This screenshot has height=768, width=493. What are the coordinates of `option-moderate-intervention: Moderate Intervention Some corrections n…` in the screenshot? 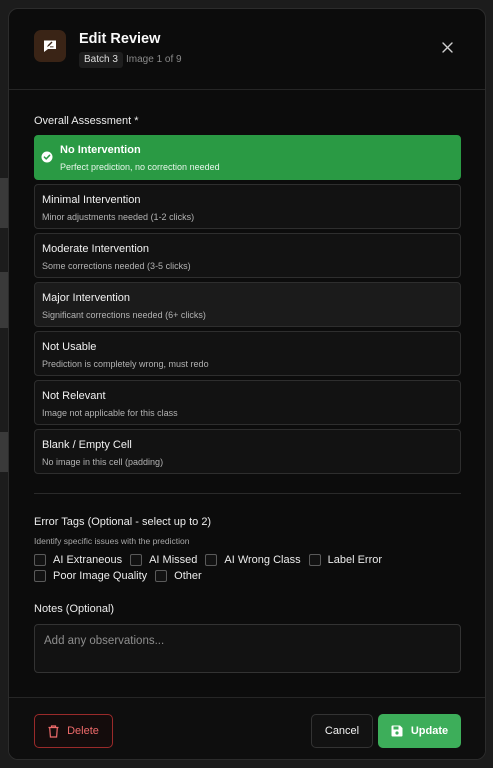 It's located at (247, 255).